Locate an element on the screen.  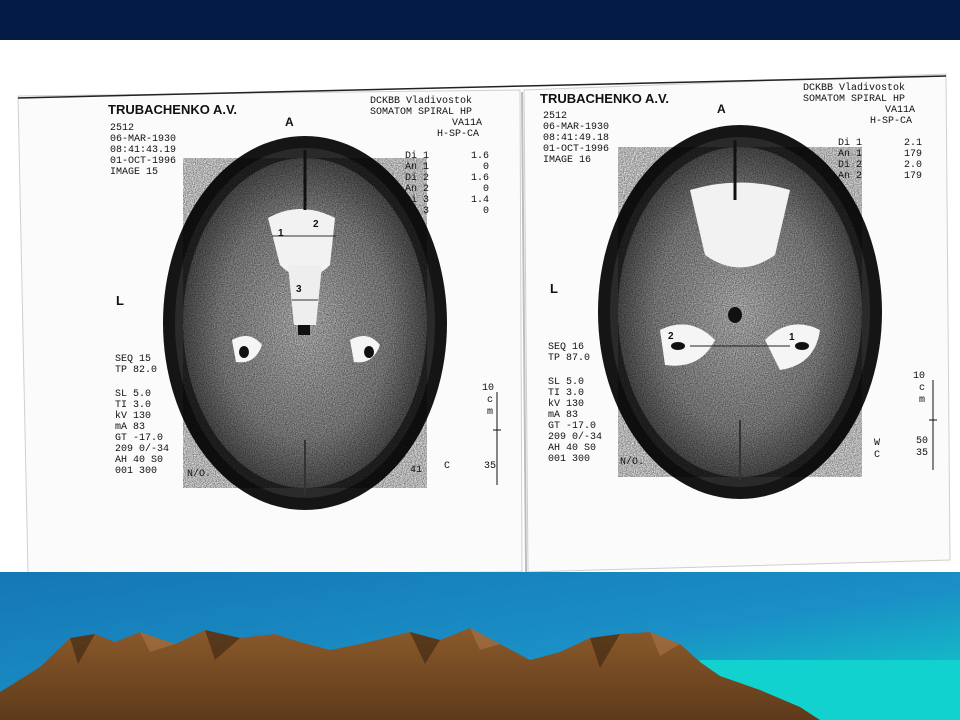
left-window-c-value: 35 is located at coordinates (490, 466).